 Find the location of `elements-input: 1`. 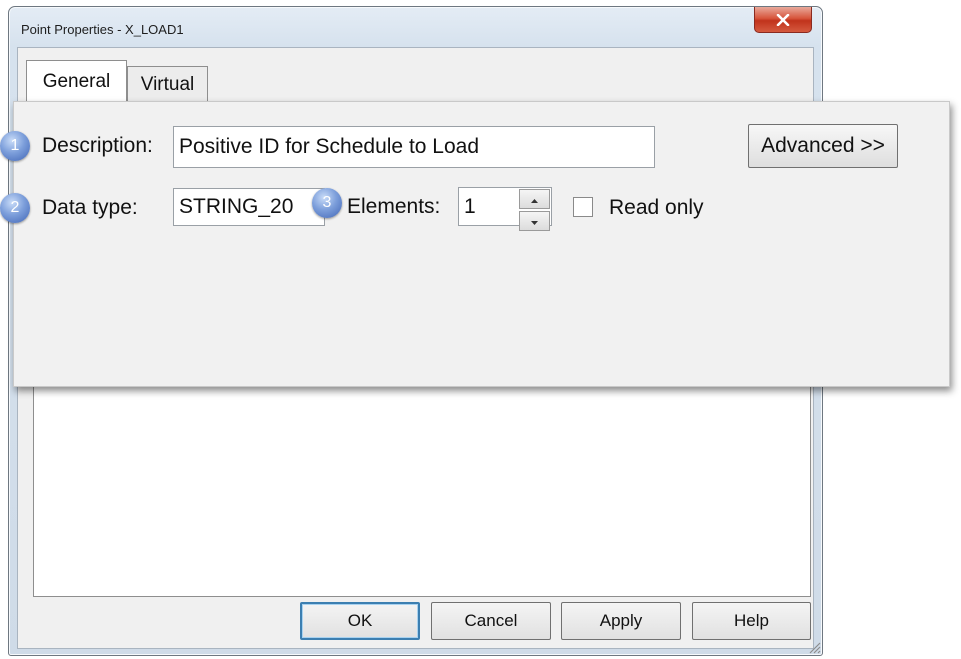

elements-input: 1 is located at coordinates (489, 206).